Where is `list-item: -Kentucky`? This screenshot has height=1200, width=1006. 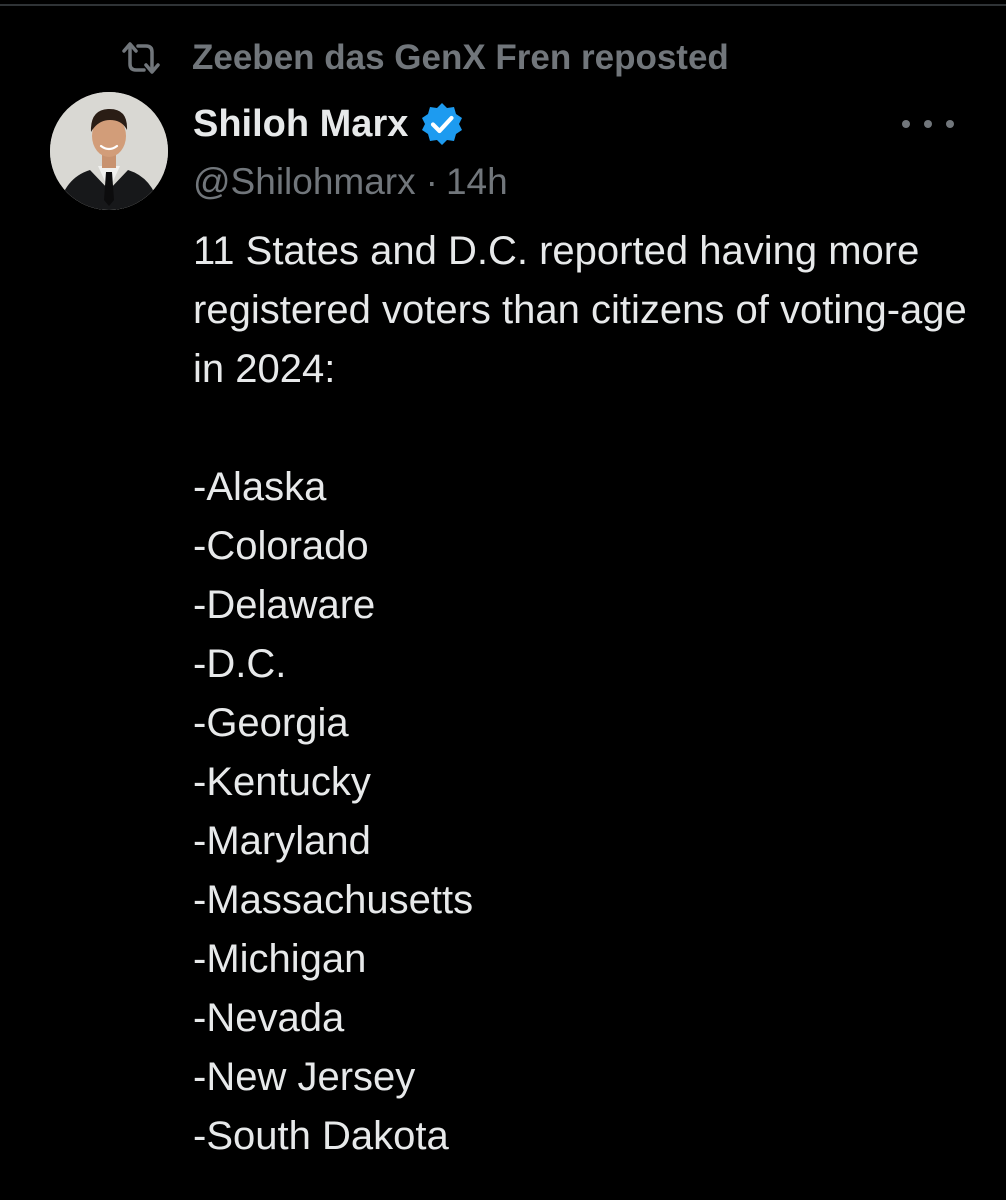
list-item: -Kentucky is located at coordinates (282, 782).